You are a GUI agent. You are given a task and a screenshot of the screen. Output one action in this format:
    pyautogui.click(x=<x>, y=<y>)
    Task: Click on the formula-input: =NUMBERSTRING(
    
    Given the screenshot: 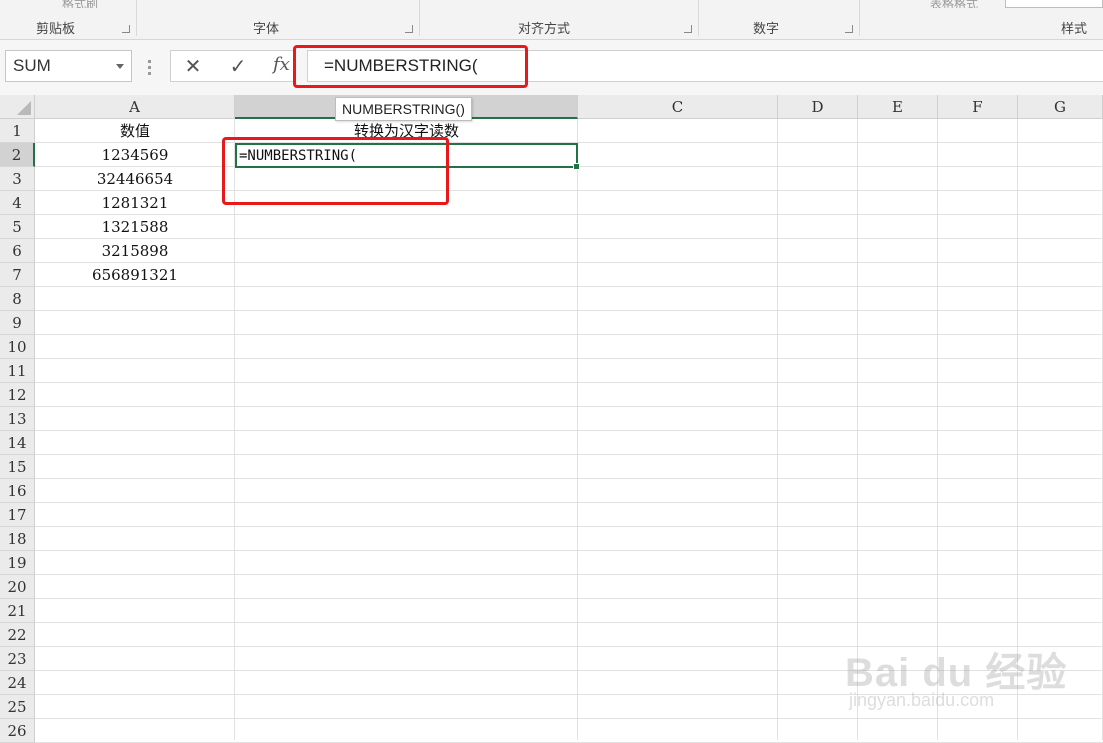 What is the action you would take?
    pyautogui.click(x=705, y=66)
    